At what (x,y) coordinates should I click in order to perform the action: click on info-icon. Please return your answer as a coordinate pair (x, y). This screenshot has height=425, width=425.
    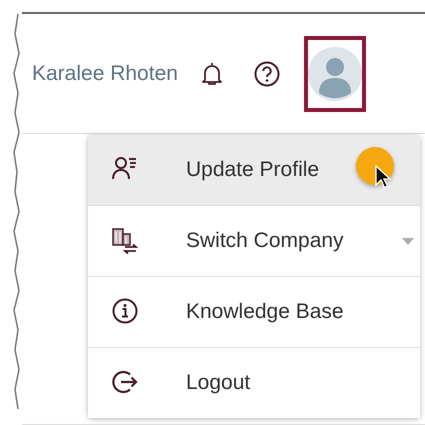
    Looking at the image, I should click on (125, 312).